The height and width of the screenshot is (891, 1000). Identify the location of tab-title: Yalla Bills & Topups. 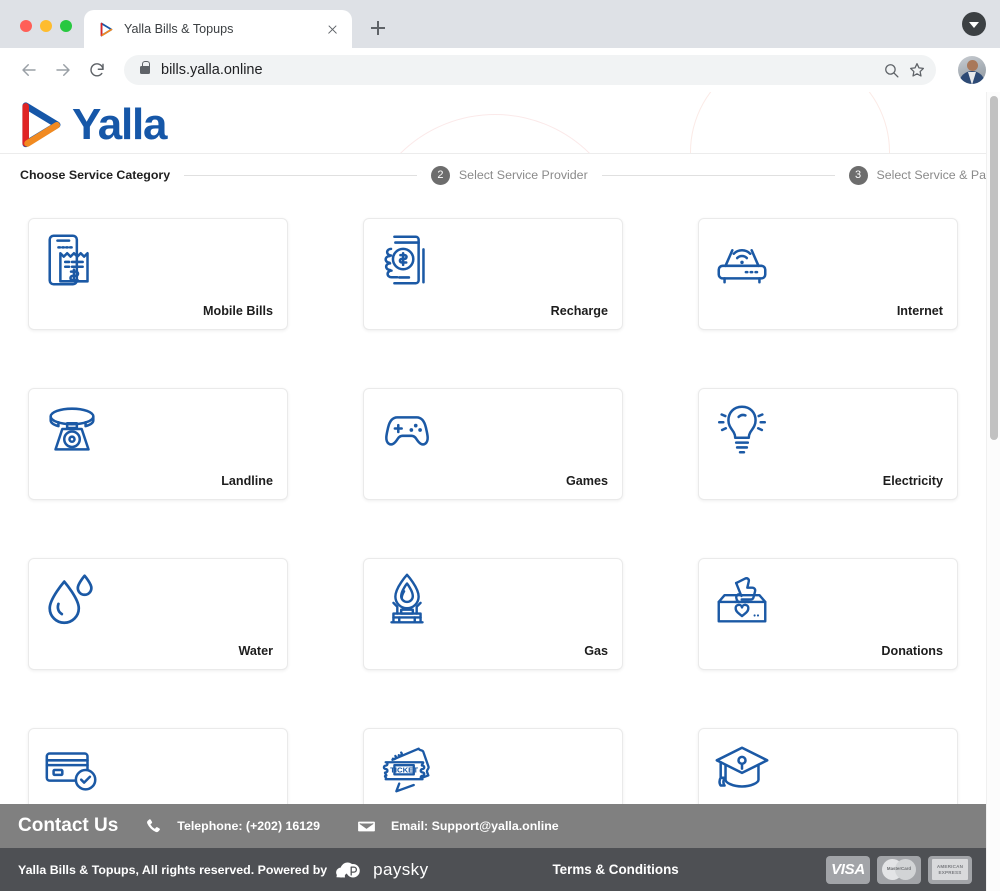
(179, 29).